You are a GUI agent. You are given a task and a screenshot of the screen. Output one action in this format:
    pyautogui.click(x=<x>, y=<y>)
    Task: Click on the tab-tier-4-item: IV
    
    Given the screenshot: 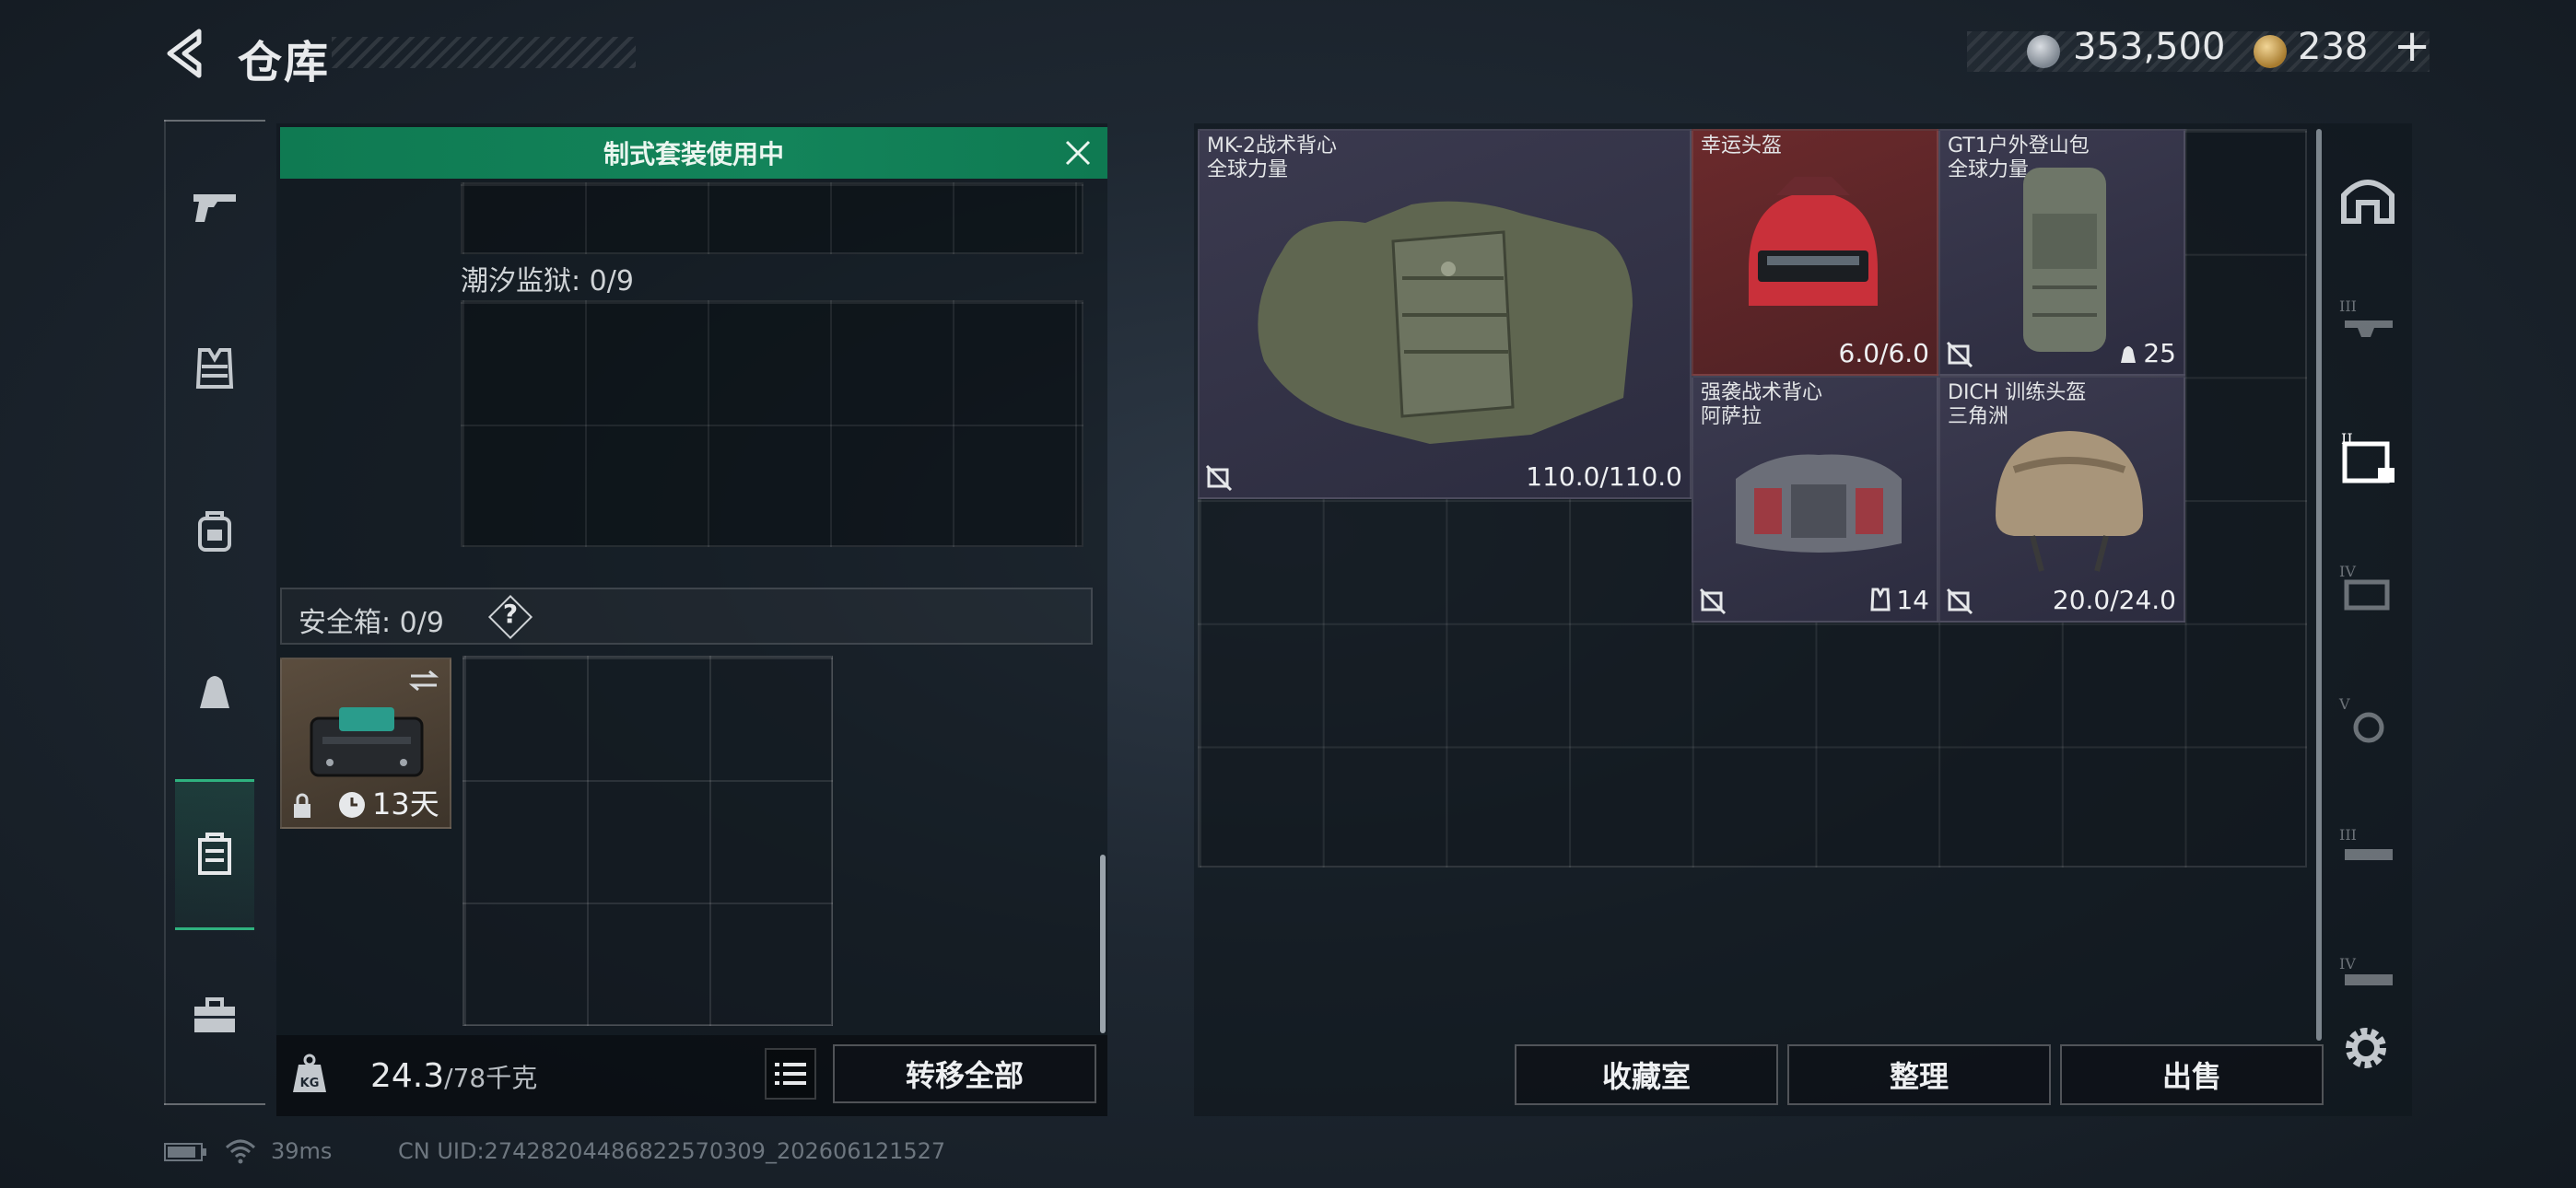 What is the action you would take?
    pyautogui.click(x=2368, y=974)
    